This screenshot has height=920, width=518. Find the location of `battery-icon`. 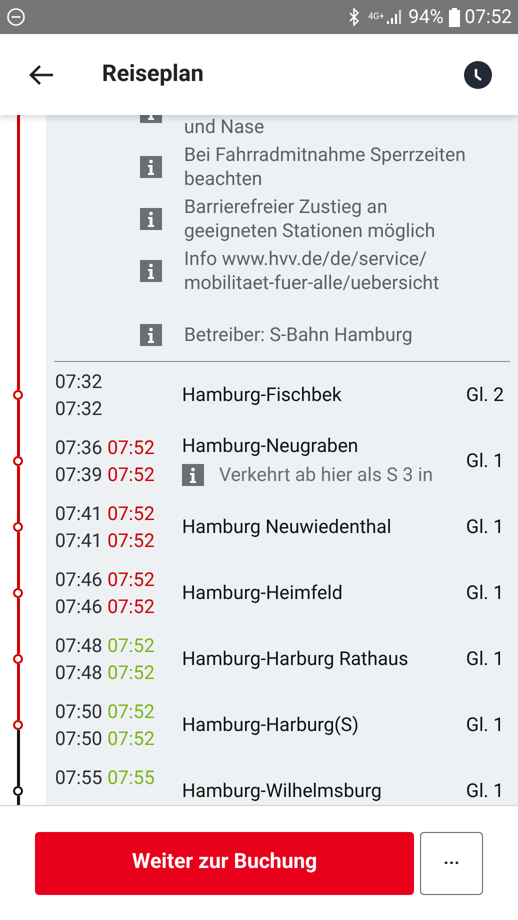

battery-icon is located at coordinates (454, 17).